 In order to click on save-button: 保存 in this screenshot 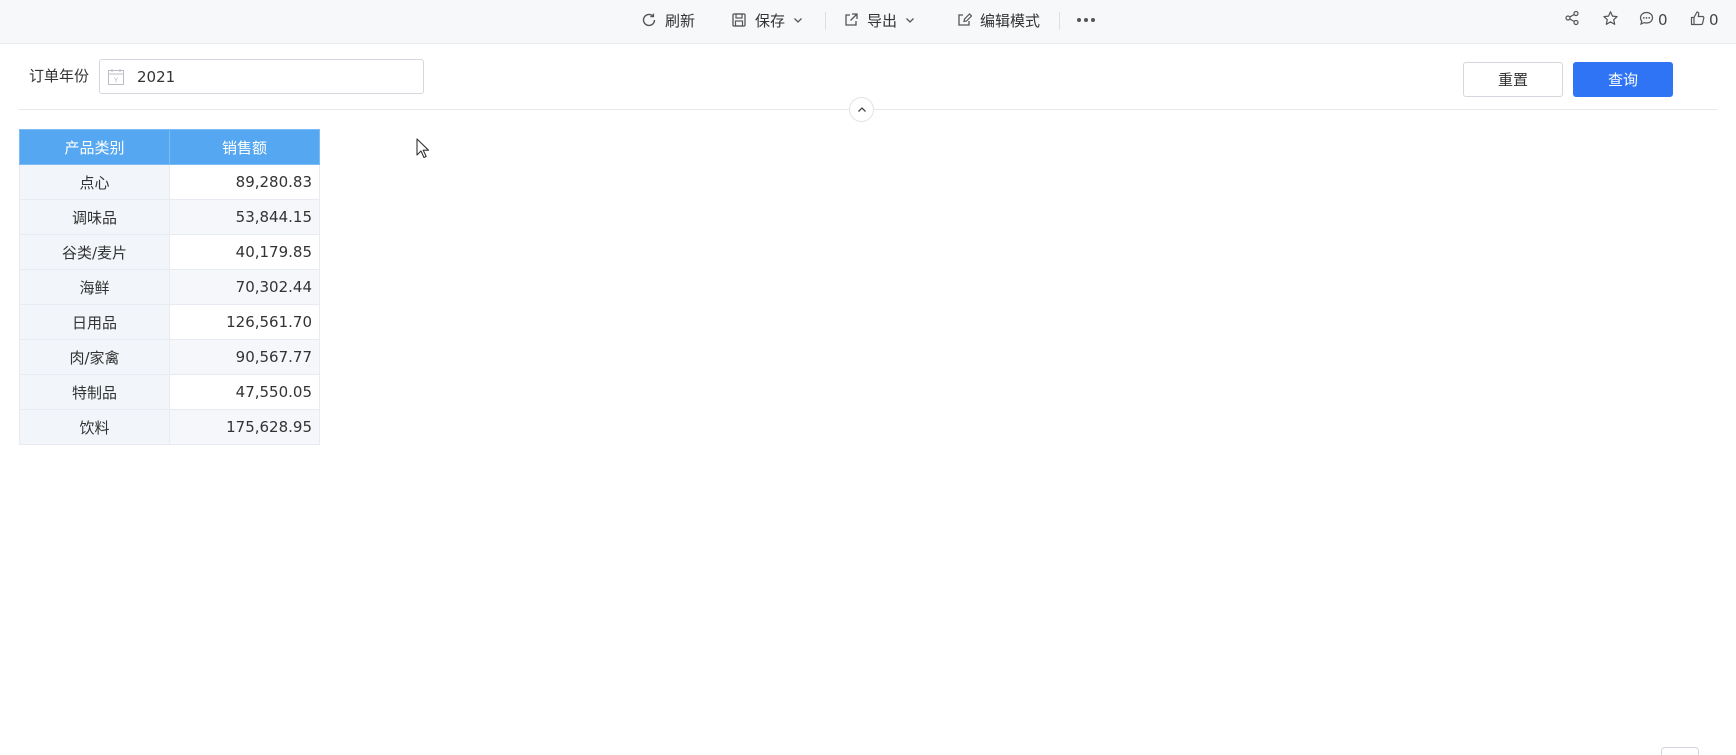, I will do `click(767, 20)`.